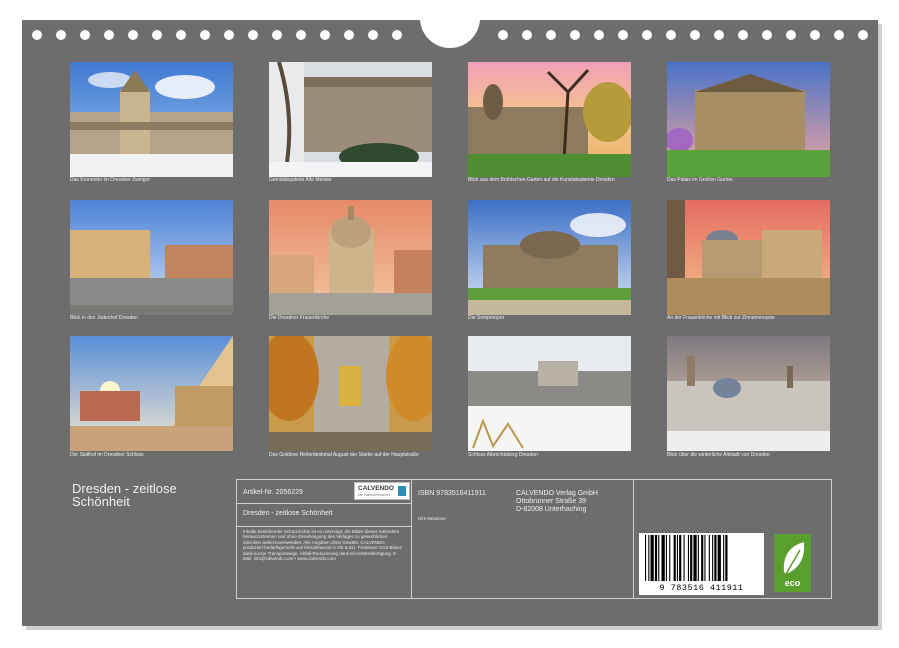  Describe the element at coordinates (374, 495) in the screenshot. I see `calvendo-logo-sub: Die Kalendermacher` at that location.